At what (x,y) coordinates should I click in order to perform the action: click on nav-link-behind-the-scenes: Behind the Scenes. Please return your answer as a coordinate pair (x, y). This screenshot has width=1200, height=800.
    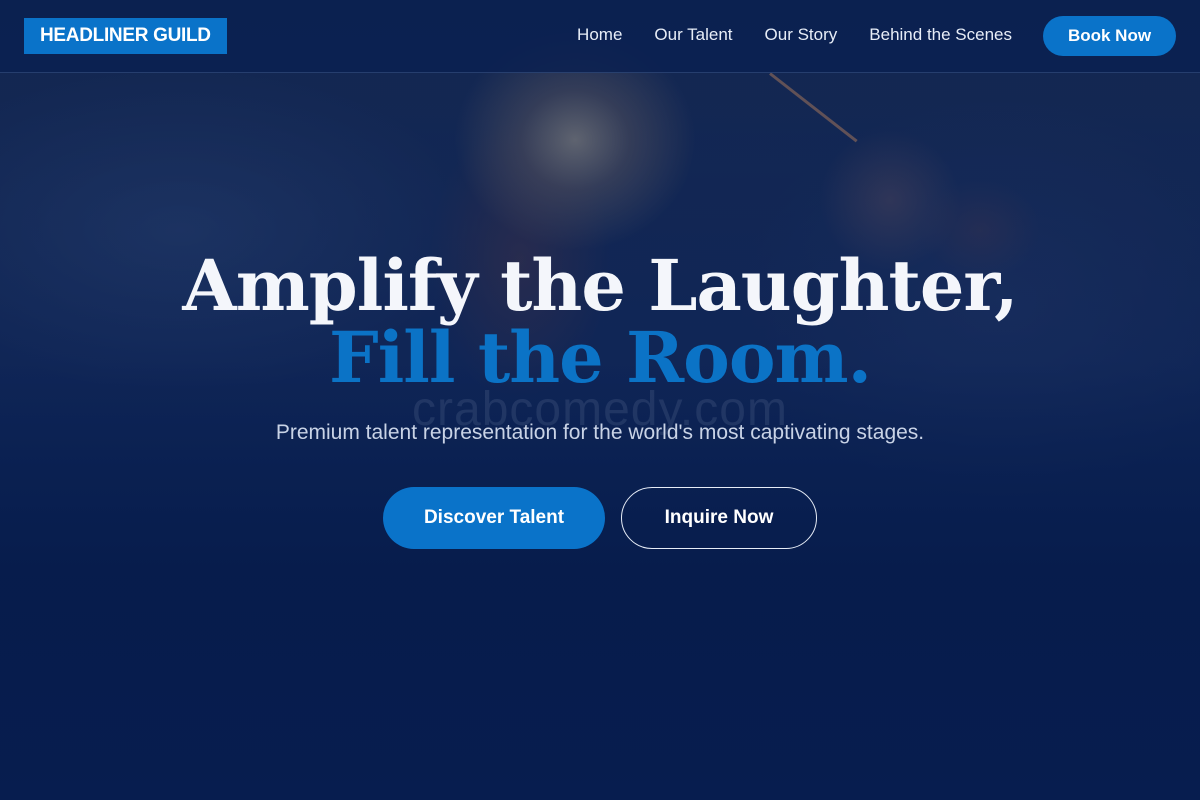
    Looking at the image, I should click on (940, 35).